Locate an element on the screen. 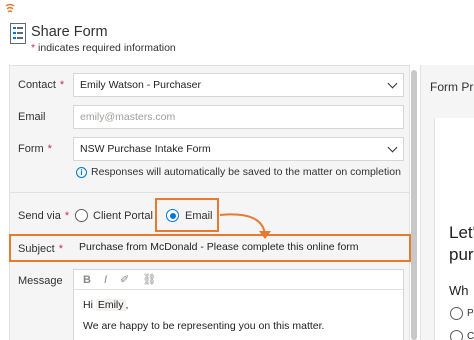 This screenshot has height=340, width=474. email-label: Email is located at coordinates (32, 117).